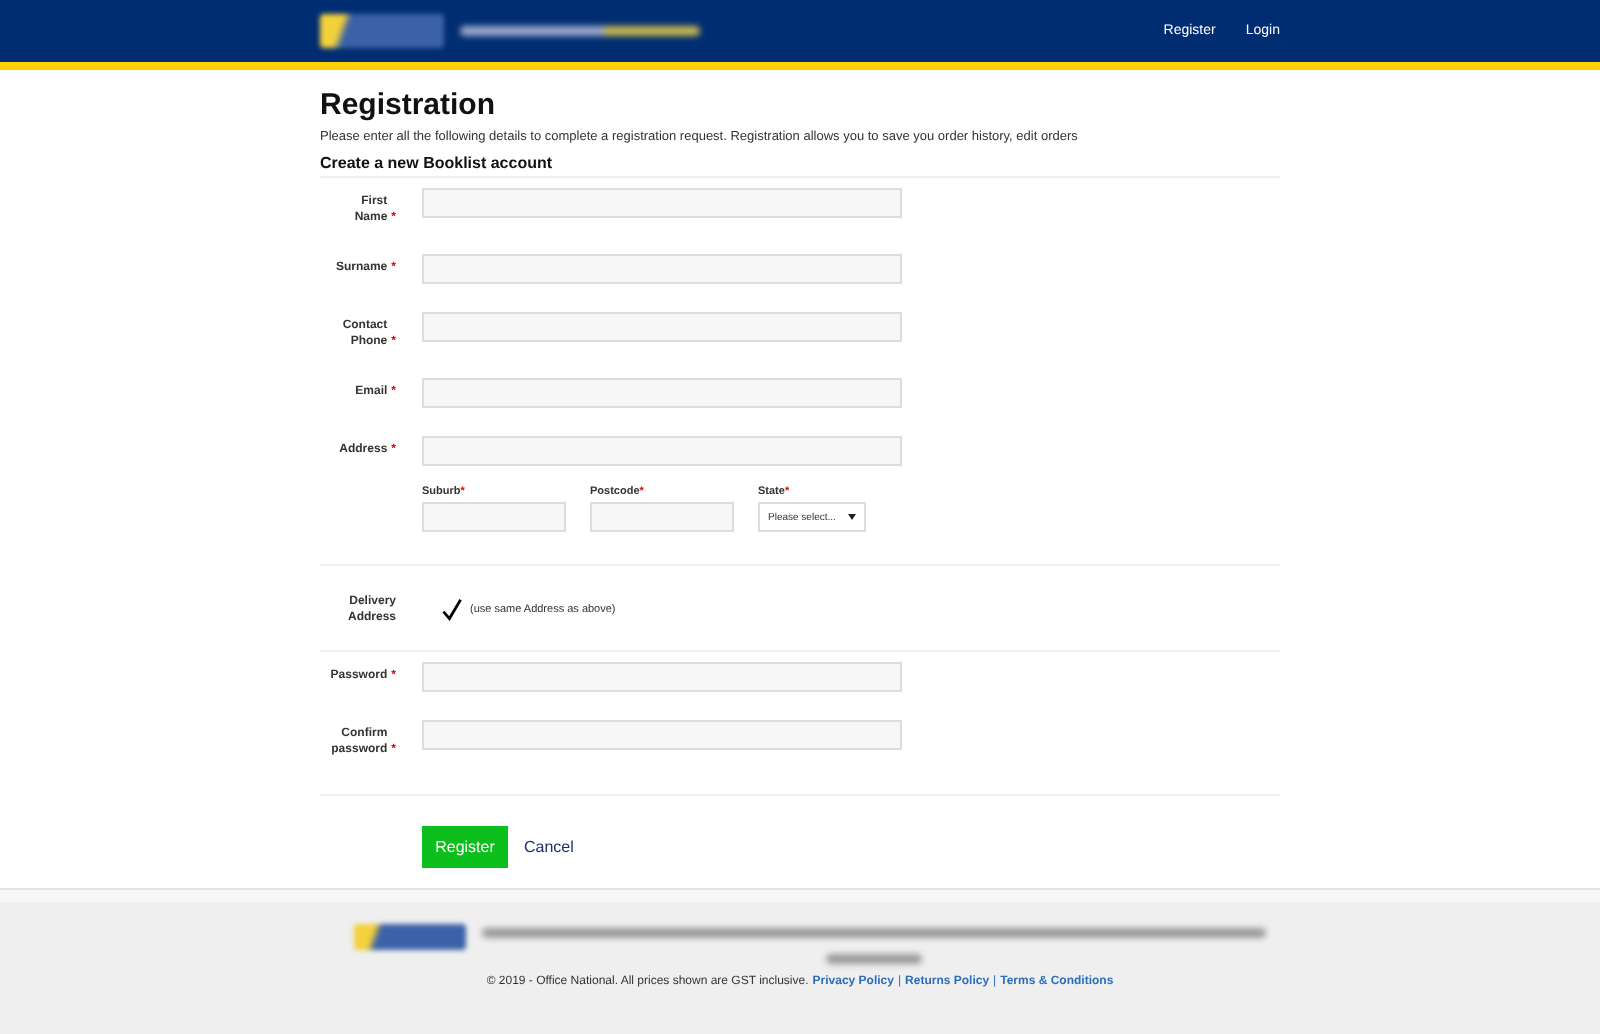  I want to click on section-heading: Create a new Booklist account, so click(800, 166).